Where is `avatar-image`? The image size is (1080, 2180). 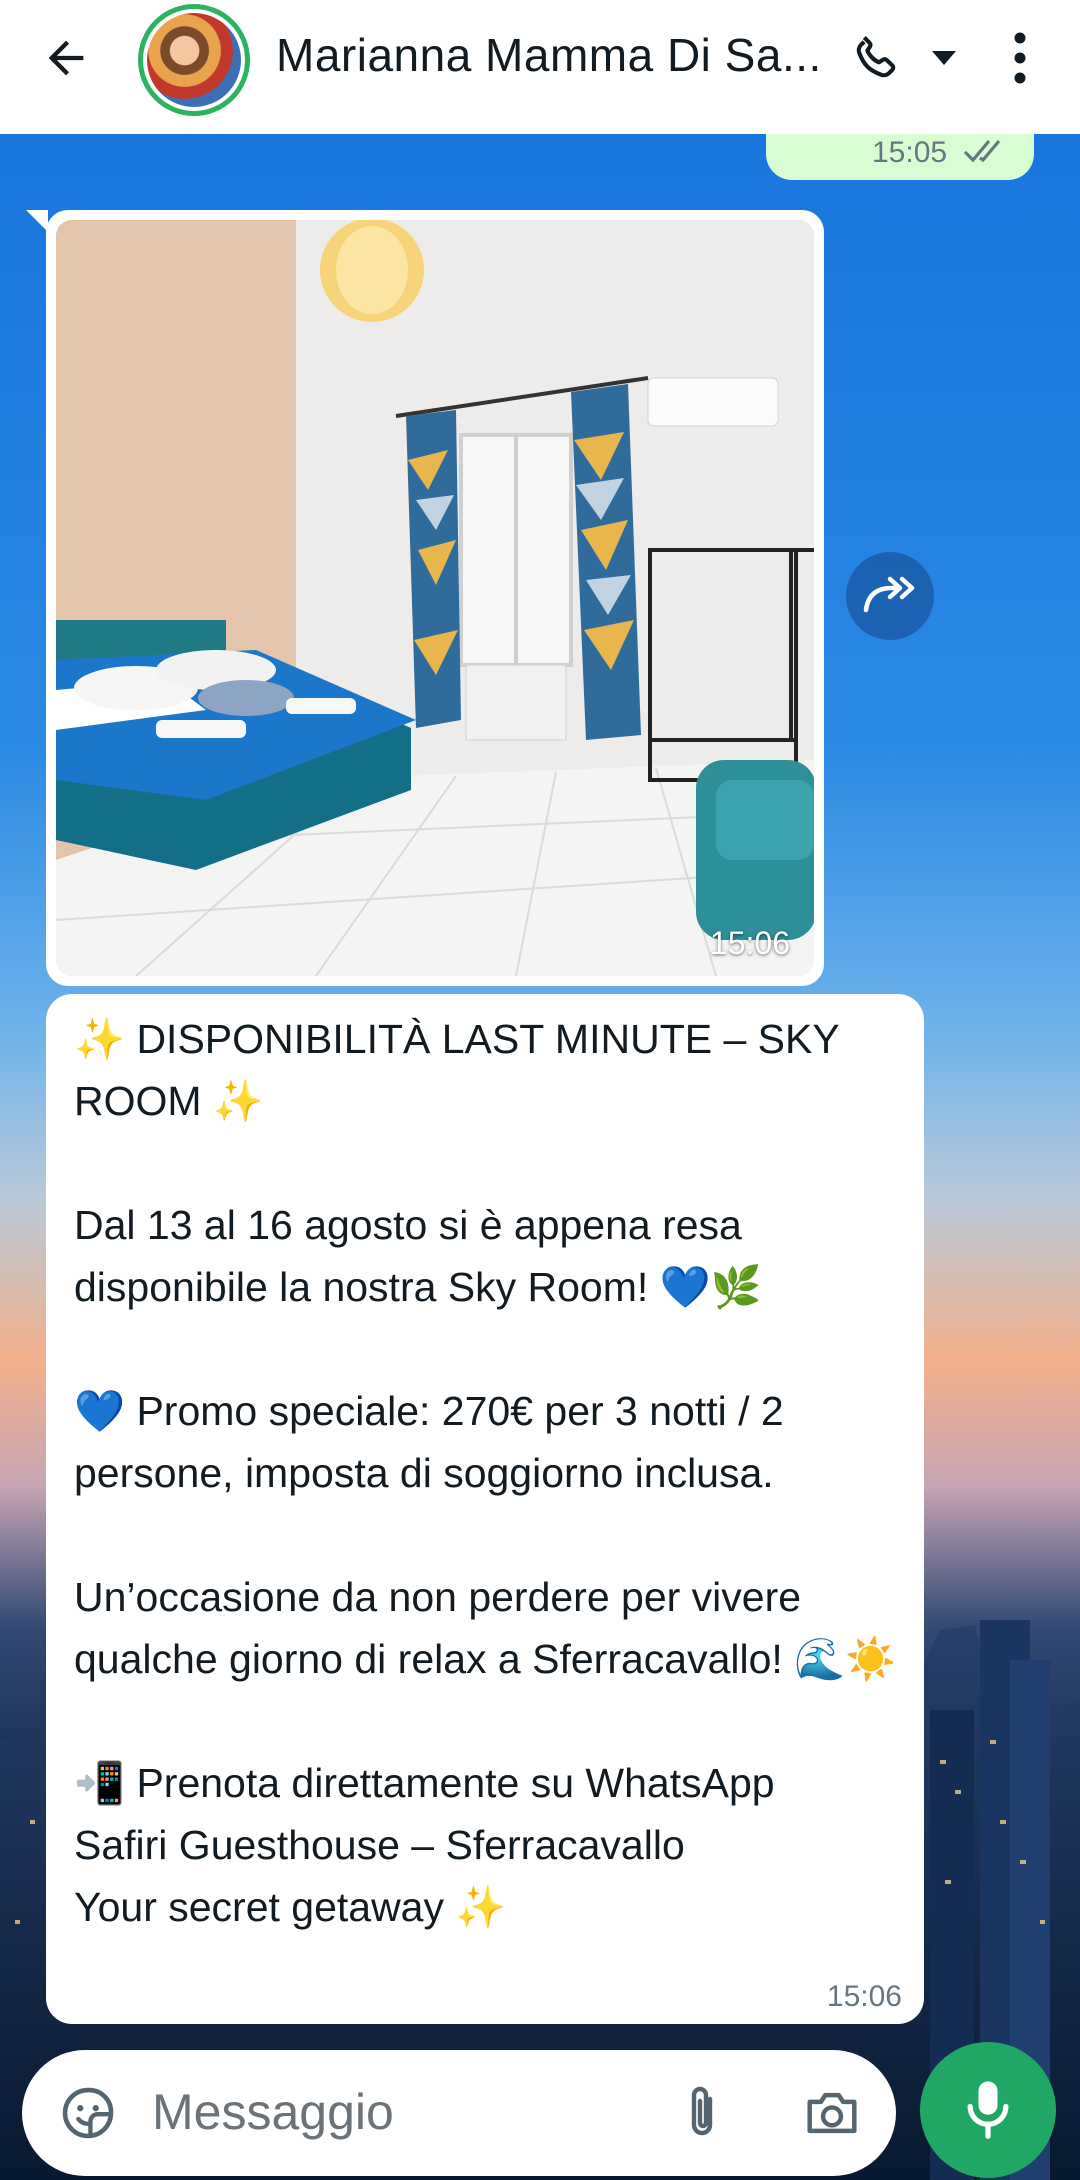
avatar-image is located at coordinates (194, 60).